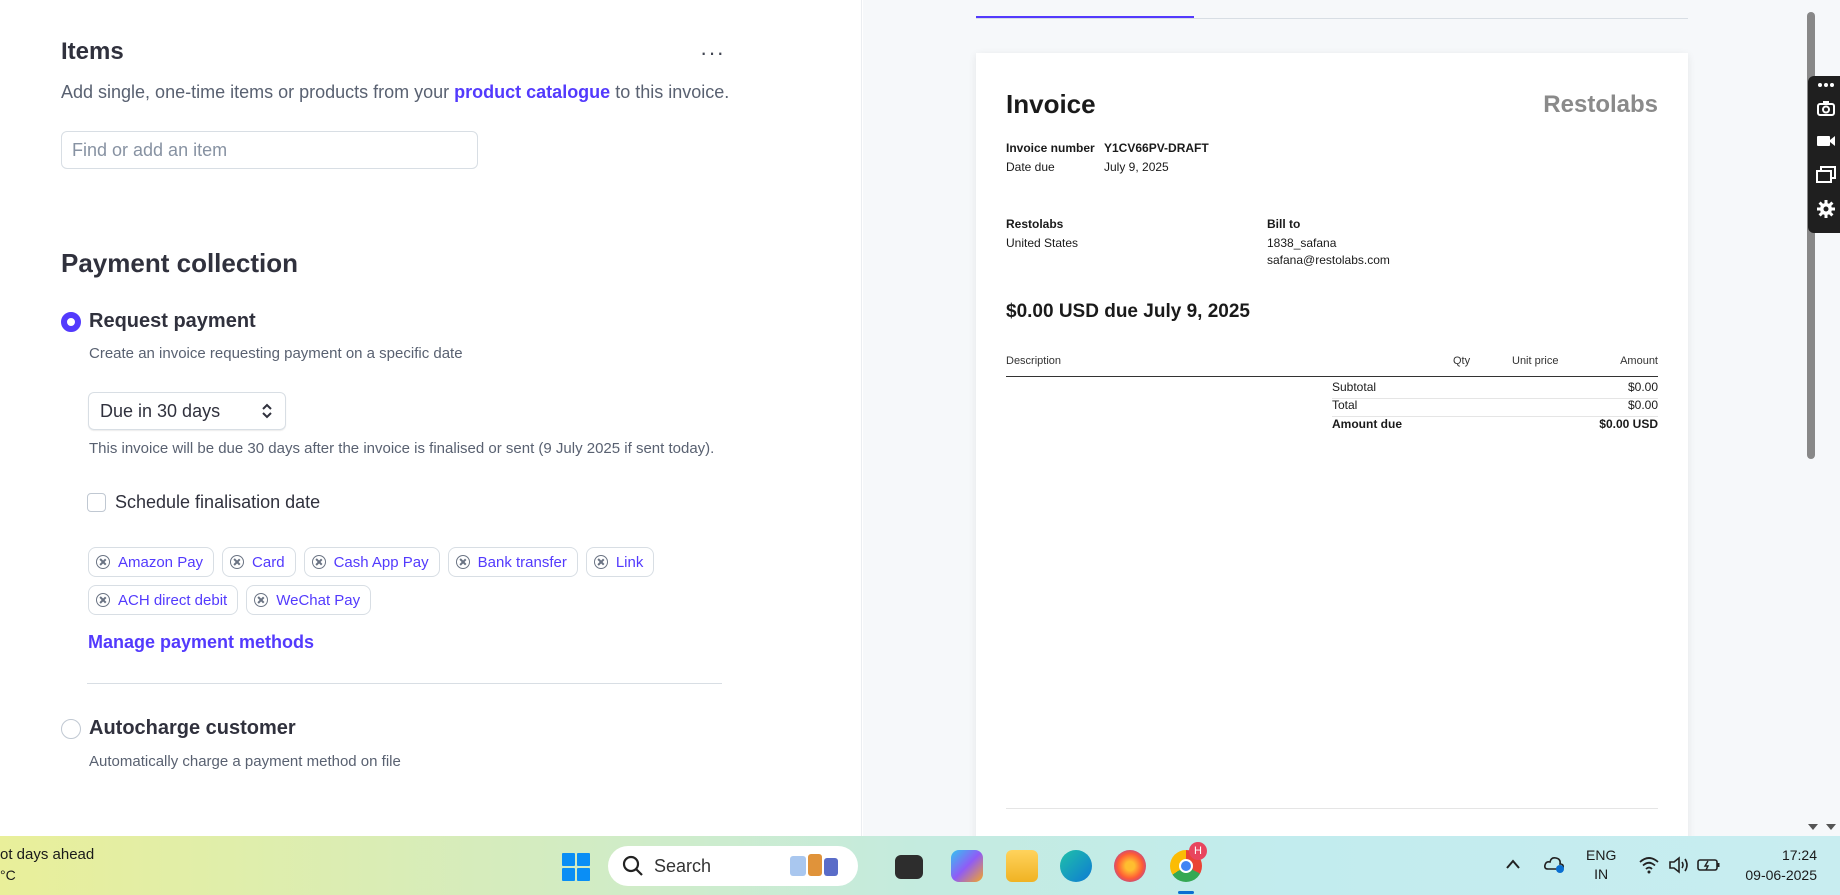 This screenshot has width=1840, height=895. I want to click on invoice-title: Invoice, so click(1051, 104).